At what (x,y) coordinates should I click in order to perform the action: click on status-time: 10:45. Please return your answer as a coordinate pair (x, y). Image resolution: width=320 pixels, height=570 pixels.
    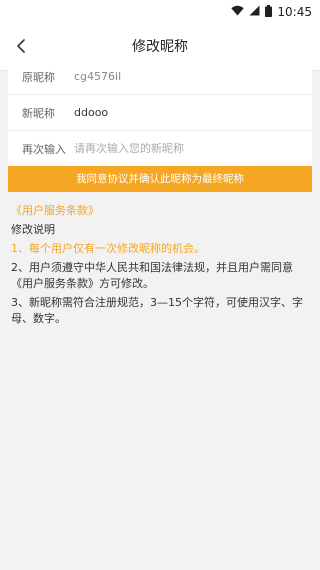
    Looking at the image, I should click on (294, 12).